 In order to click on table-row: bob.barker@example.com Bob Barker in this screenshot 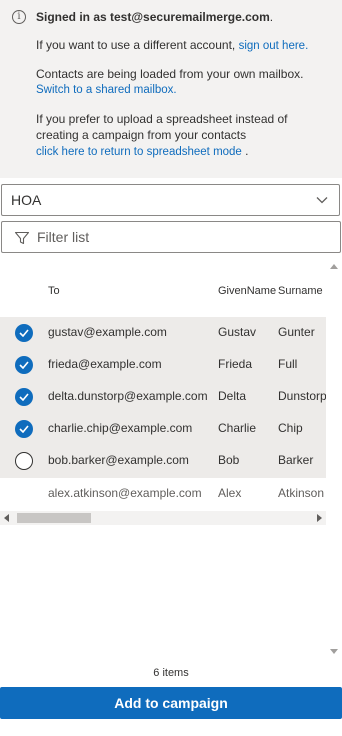, I will do `click(163, 461)`.